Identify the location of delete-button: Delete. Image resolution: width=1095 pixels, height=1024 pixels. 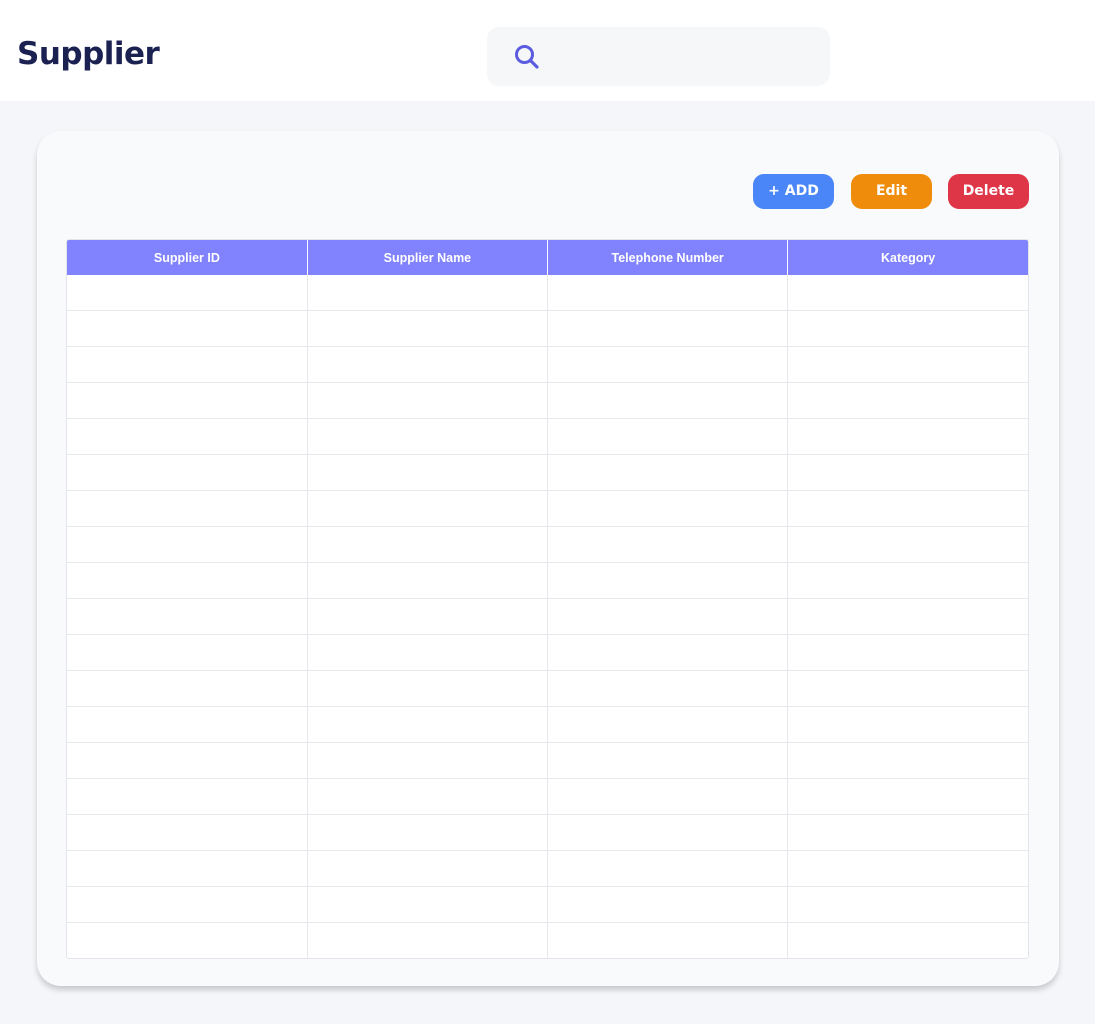
(988, 191).